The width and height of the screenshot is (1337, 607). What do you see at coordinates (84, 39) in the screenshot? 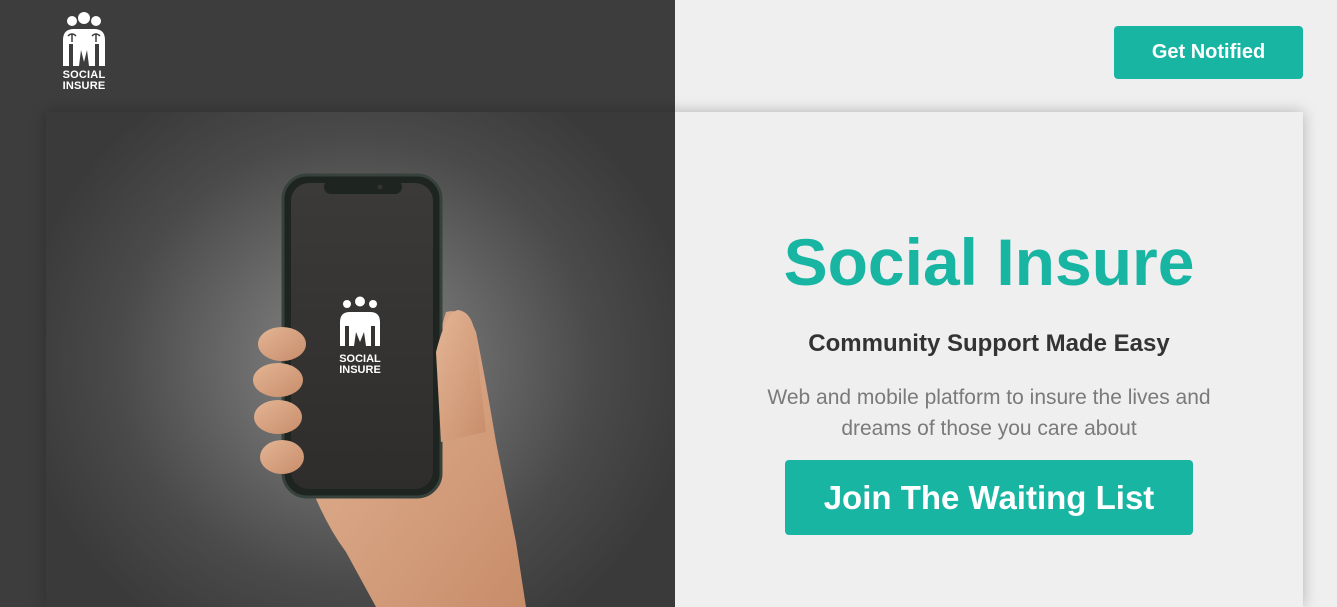
I see `people-logo-icon` at bounding box center [84, 39].